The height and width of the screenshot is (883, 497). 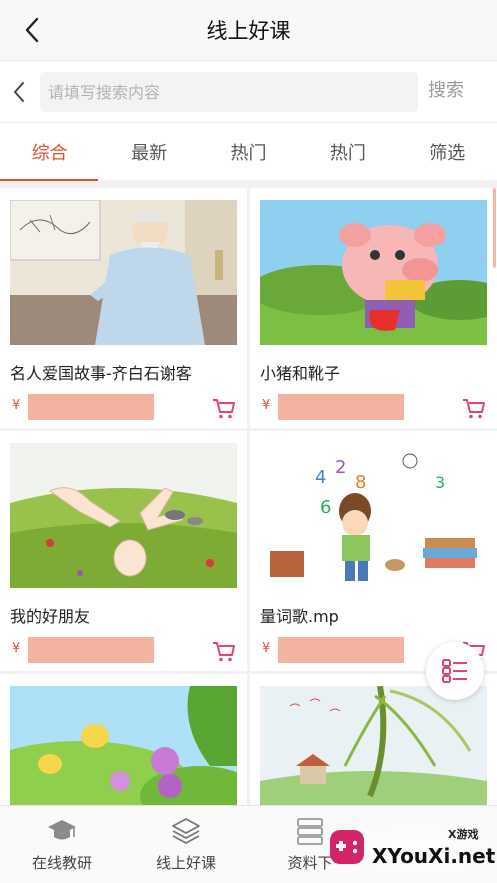 I want to click on page-title: 线上好课, so click(x=248, y=31).